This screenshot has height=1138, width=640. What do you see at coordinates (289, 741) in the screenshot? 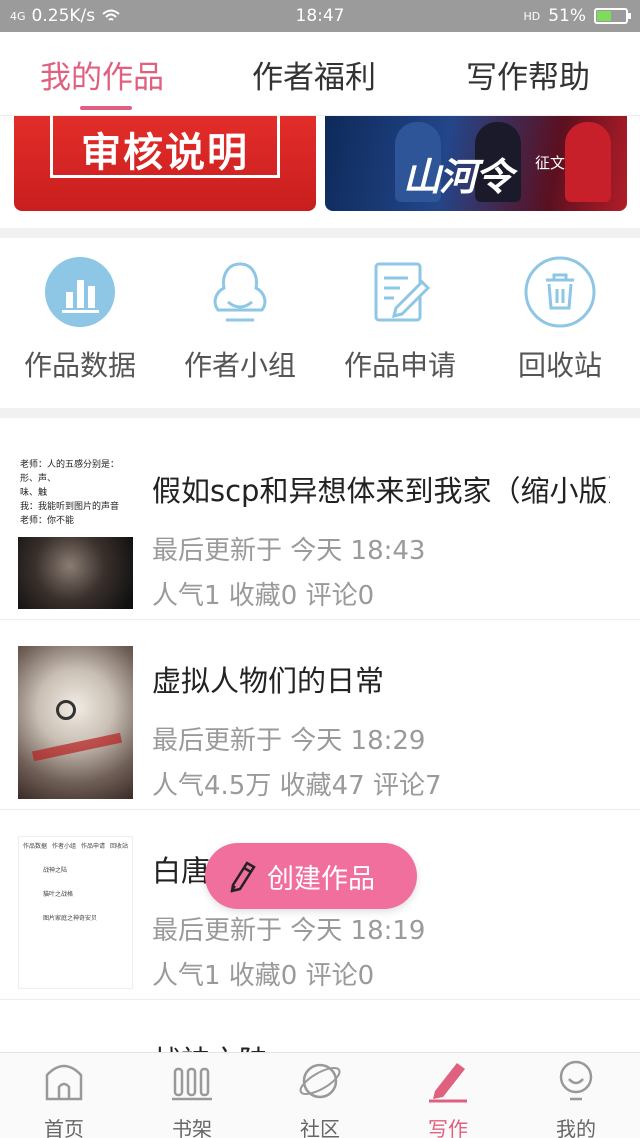
I see `work-updated: 最后更新于 今天 18:29` at bounding box center [289, 741].